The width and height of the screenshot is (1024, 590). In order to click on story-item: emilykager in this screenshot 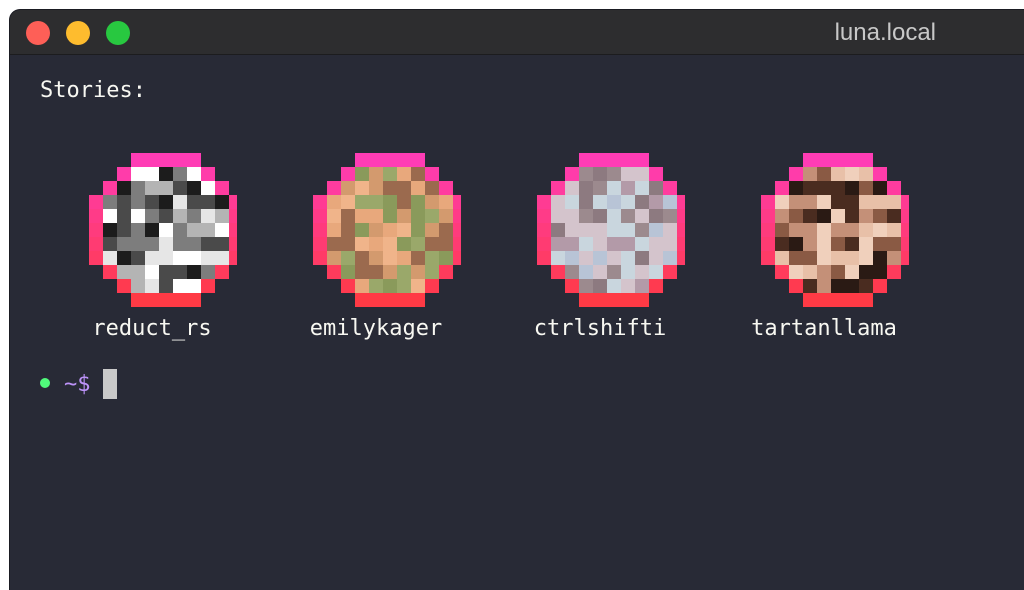, I will do `click(376, 237)`.